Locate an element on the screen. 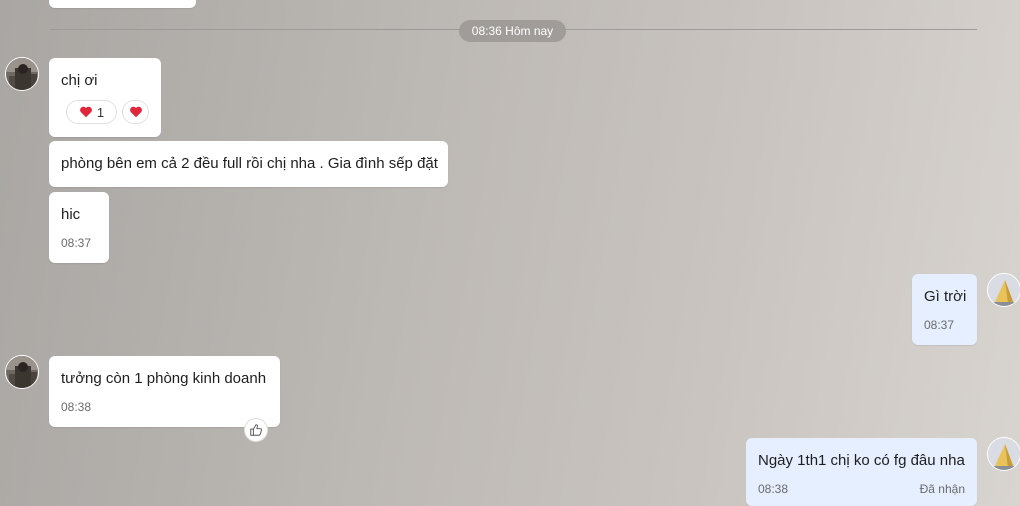 The width and height of the screenshot is (1020, 506). like-button is located at coordinates (256, 430).